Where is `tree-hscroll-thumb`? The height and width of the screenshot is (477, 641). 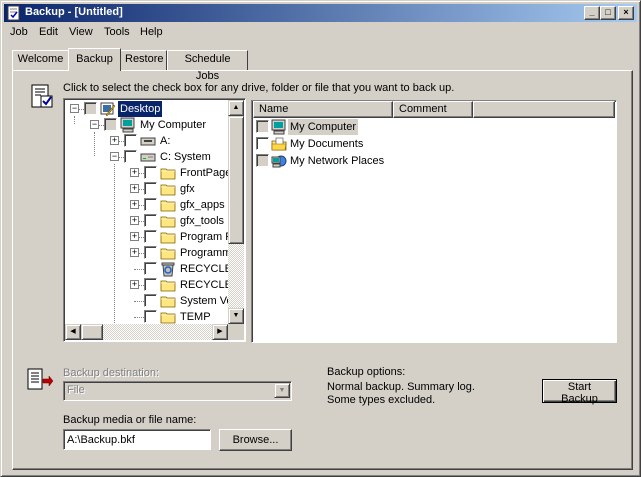 tree-hscroll-thumb is located at coordinates (92, 332).